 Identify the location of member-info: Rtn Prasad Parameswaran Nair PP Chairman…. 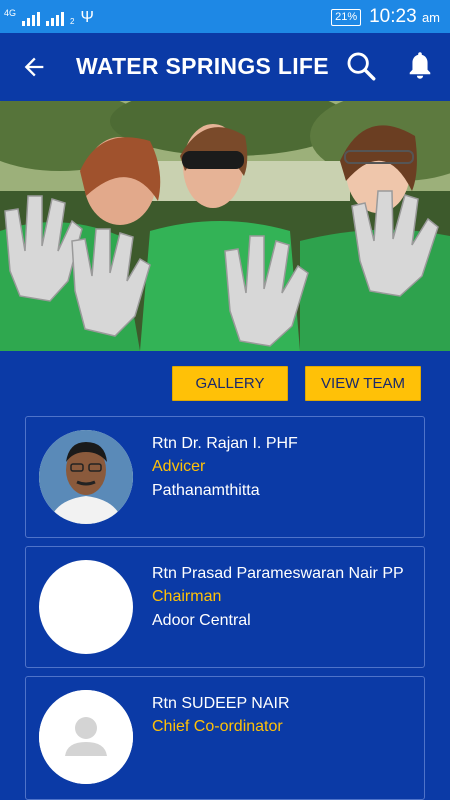
(284, 598).